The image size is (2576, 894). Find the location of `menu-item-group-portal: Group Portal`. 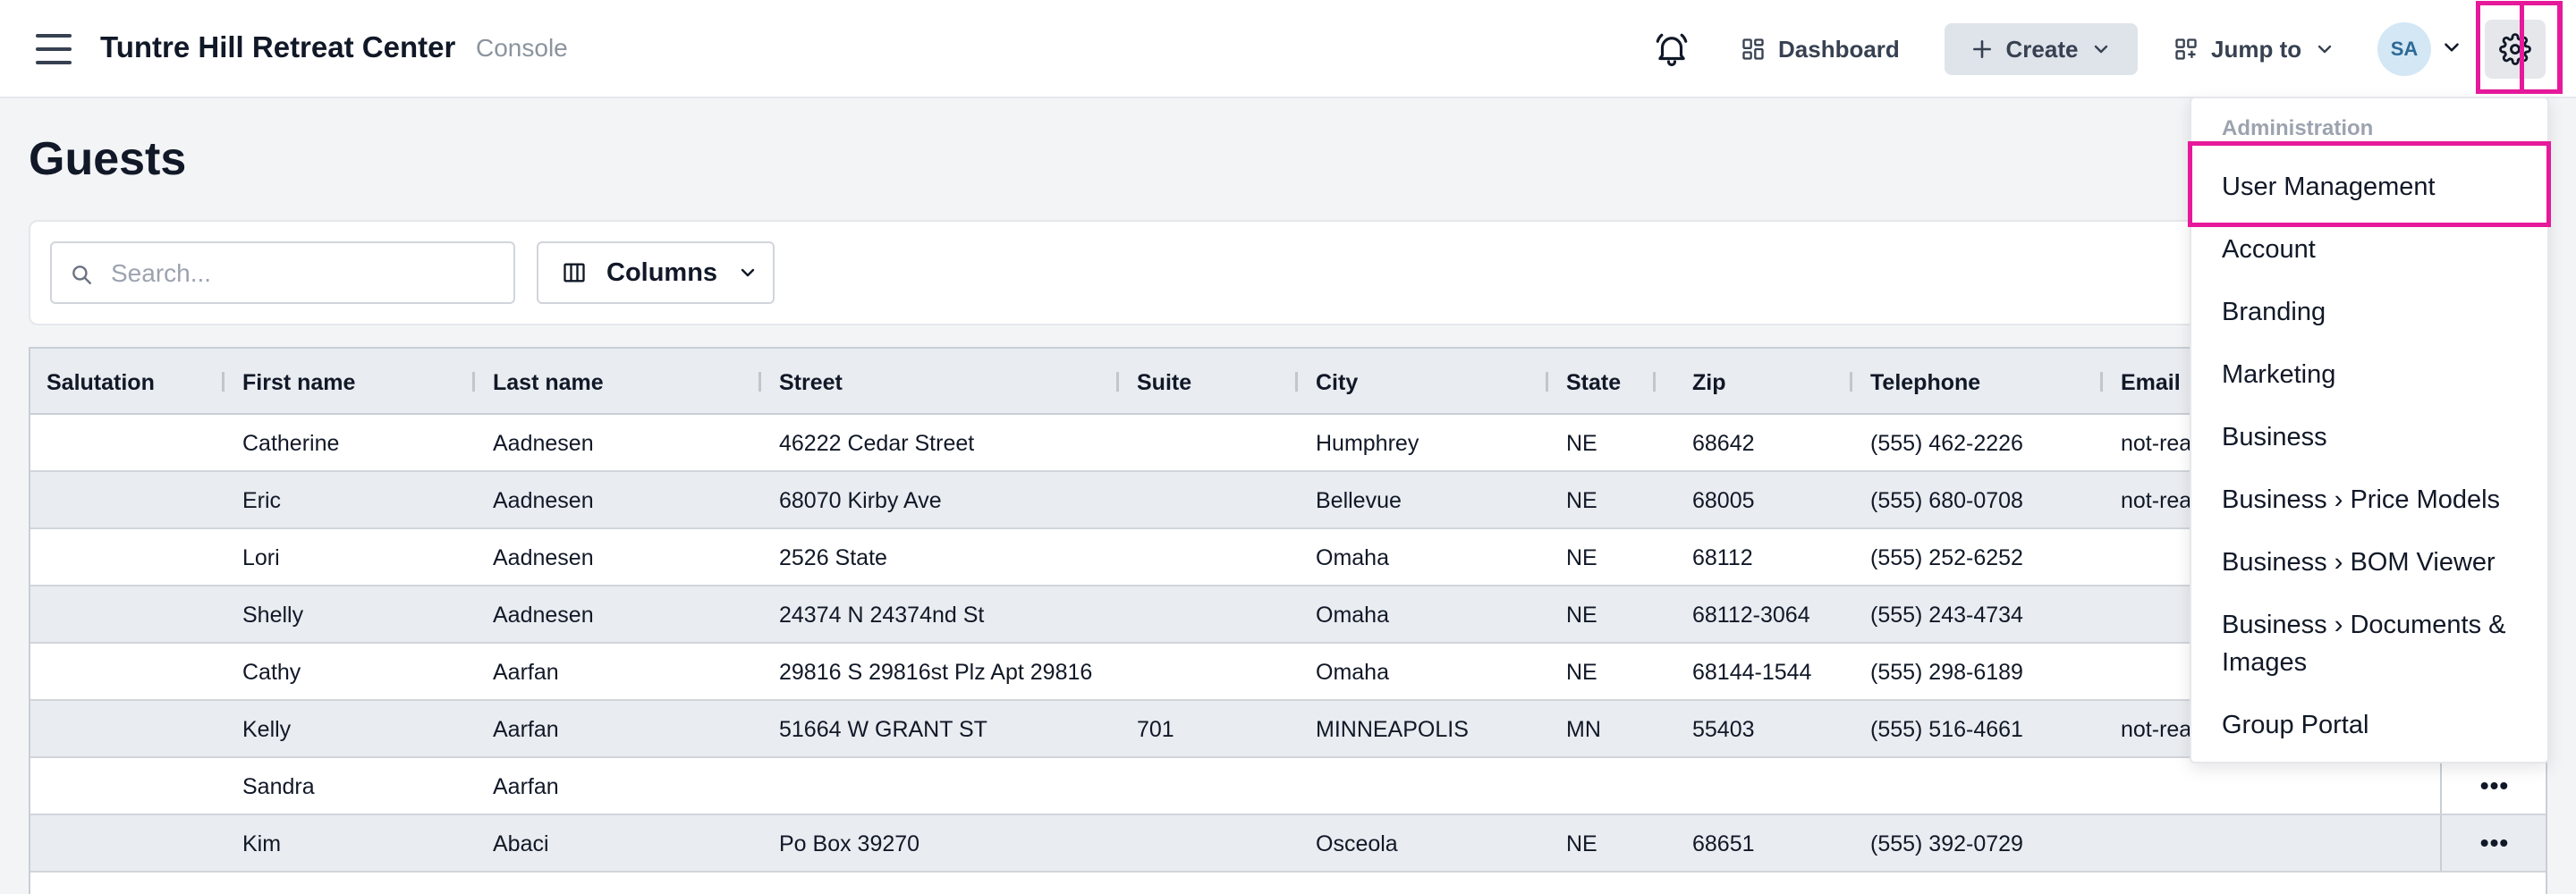

menu-item-group-portal: Group Portal is located at coordinates (2378, 725).